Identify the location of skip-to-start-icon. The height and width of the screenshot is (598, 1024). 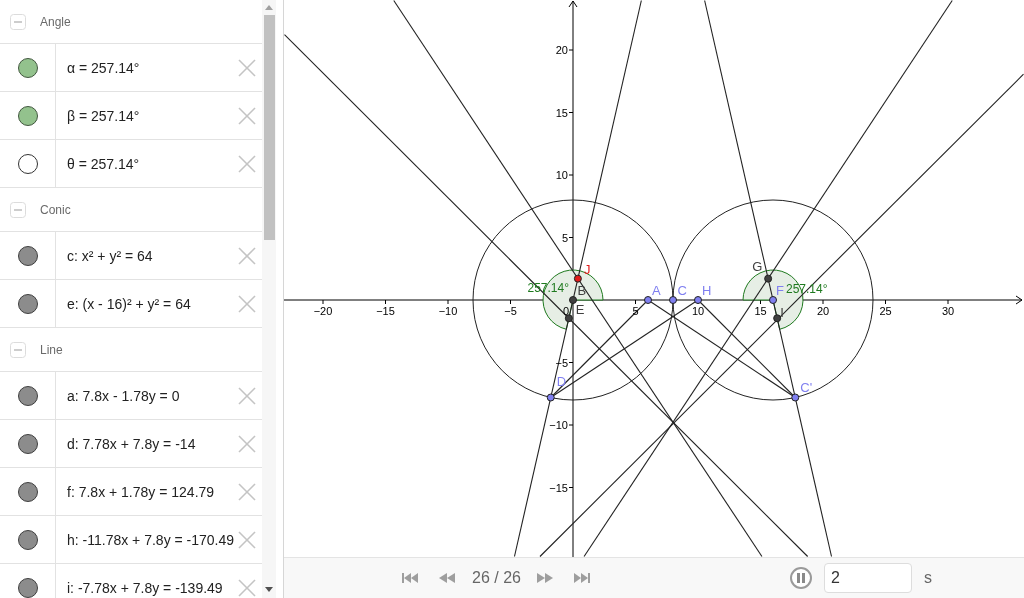
(410, 578).